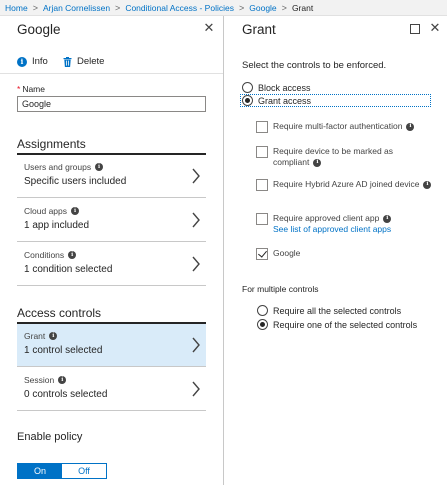  What do you see at coordinates (63, 350) in the screenshot?
I see `nav-value: 1 control selected` at bounding box center [63, 350].